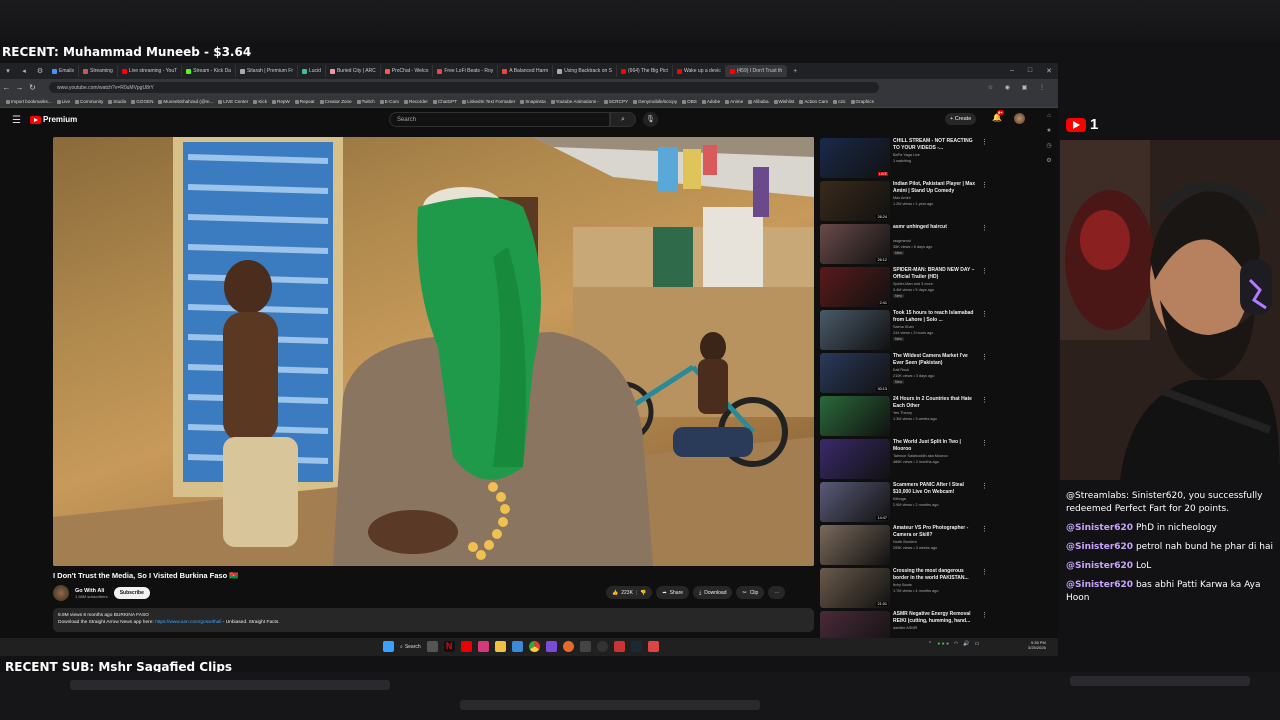  What do you see at coordinates (966, 644) in the screenshot?
I see `volume-icon: 🔊` at bounding box center [966, 644].